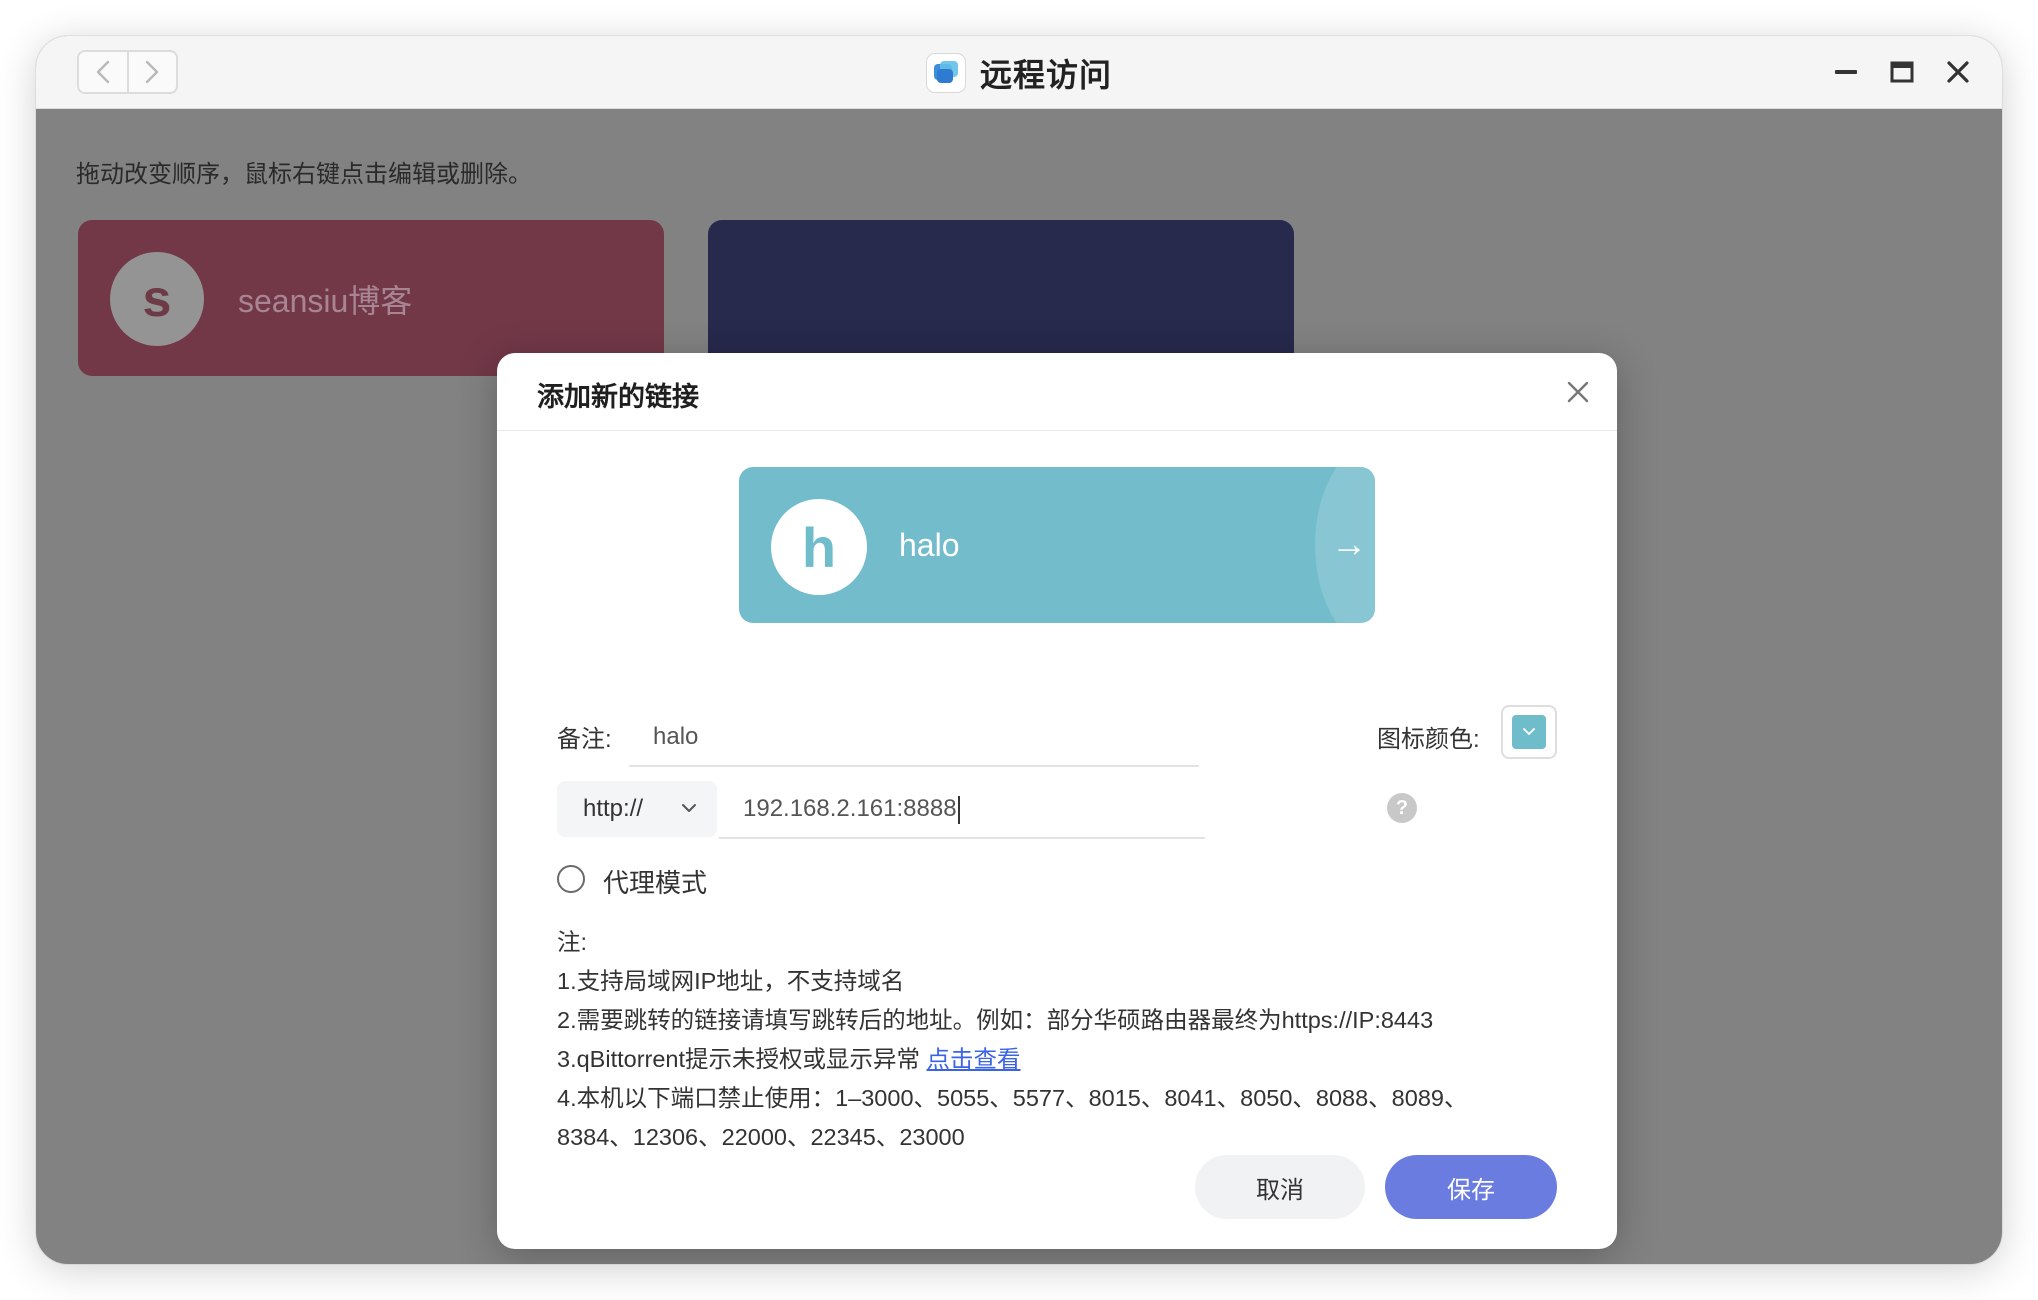  Describe the element at coordinates (1057, 545) in the screenshot. I see `link-preview-card: h halo →` at that location.